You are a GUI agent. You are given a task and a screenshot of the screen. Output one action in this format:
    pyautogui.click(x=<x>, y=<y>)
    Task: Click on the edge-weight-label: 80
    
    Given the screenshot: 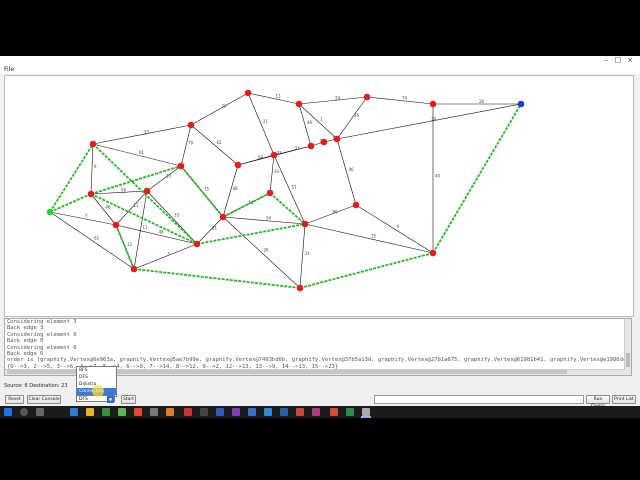 What is the action you would take?
    pyautogui.click(x=336, y=212)
    